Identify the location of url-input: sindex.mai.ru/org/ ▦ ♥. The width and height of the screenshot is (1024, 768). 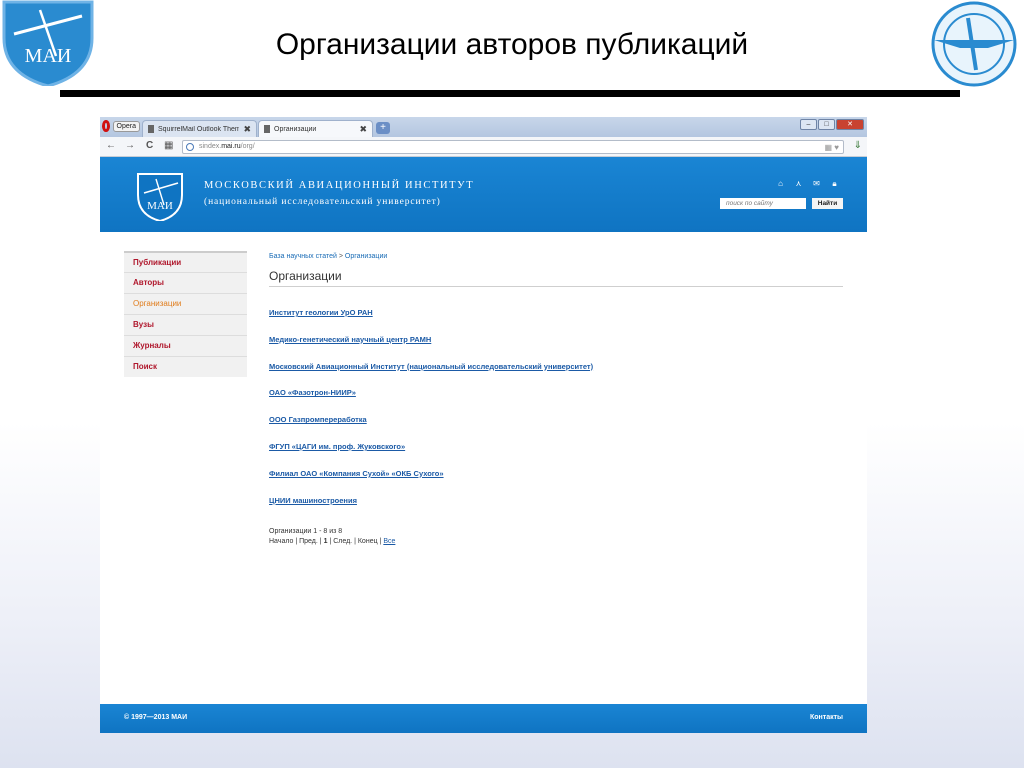
(513, 147).